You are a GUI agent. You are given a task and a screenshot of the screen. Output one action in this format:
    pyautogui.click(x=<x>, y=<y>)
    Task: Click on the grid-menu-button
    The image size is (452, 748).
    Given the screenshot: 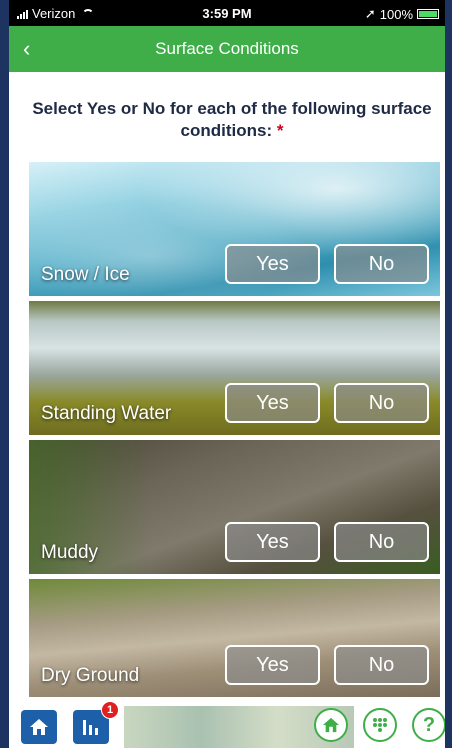 What is the action you would take?
    pyautogui.click(x=380, y=725)
    